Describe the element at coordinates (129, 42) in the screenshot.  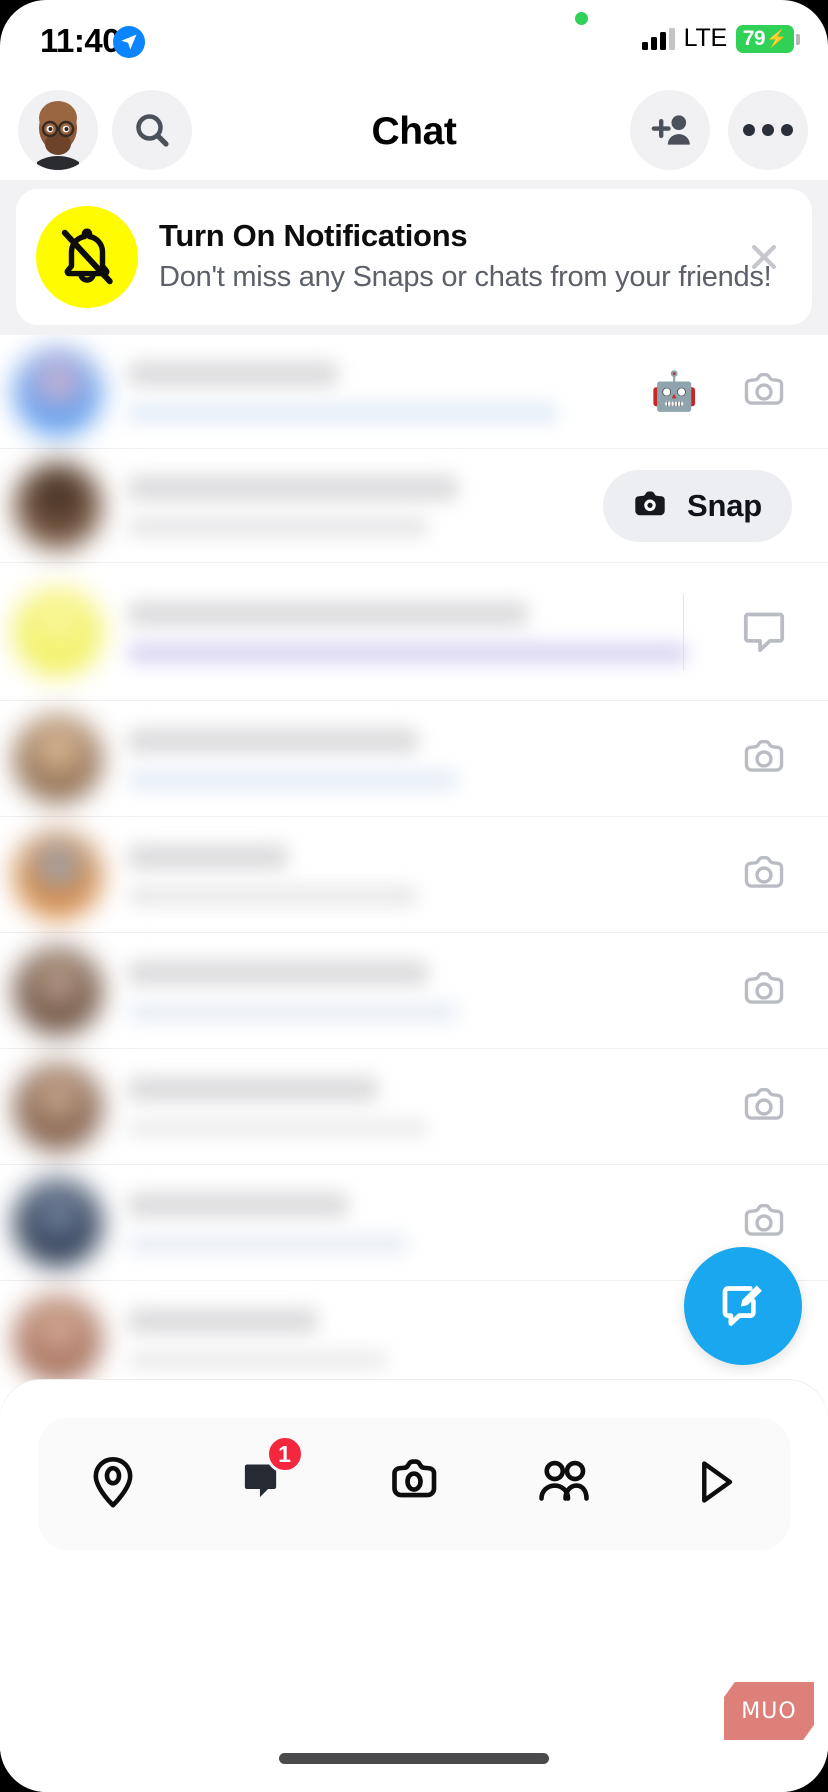
I see `location-arrow-icon` at that location.